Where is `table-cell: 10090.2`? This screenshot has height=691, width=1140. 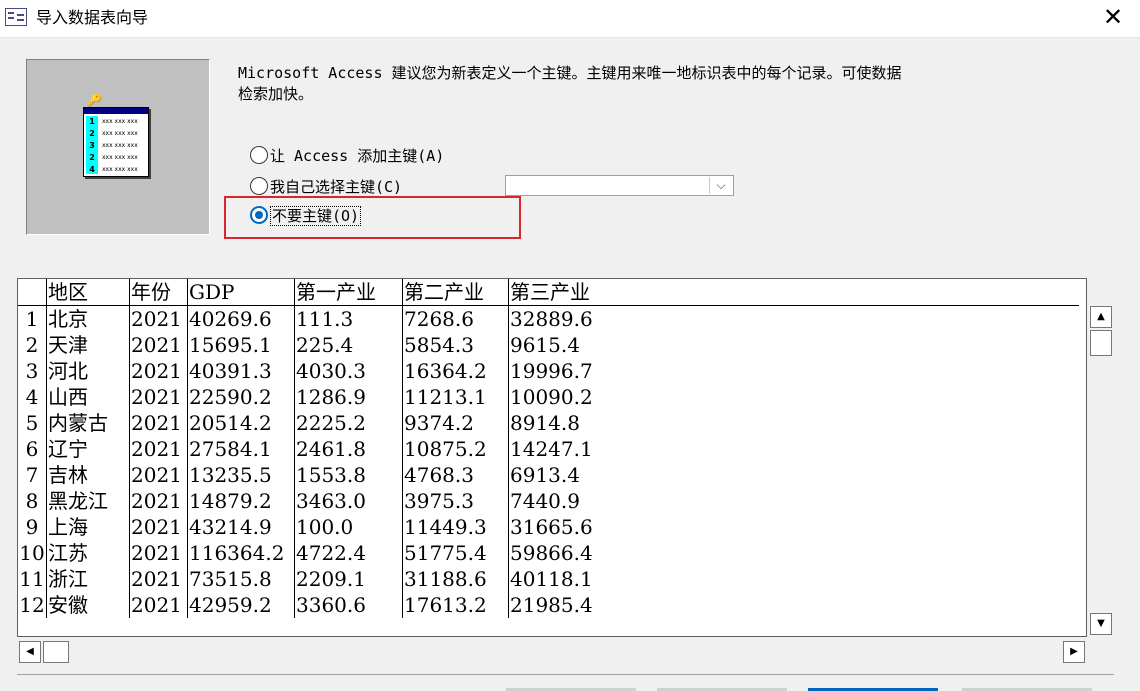
table-cell: 10090.2 is located at coordinates (794, 397).